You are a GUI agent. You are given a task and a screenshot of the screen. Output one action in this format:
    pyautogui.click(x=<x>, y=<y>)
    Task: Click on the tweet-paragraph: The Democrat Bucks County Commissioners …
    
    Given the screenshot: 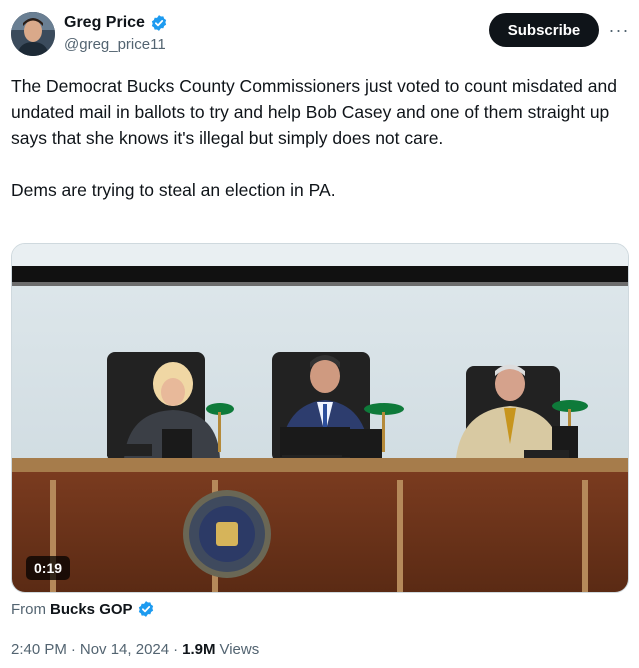 What is the action you would take?
    pyautogui.click(x=314, y=112)
    